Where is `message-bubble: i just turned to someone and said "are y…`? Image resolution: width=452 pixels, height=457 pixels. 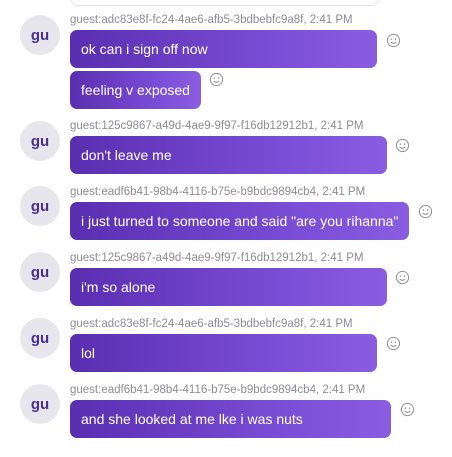 message-bubble: i just turned to someone and said "are y… is located at coordinates (239, 221).